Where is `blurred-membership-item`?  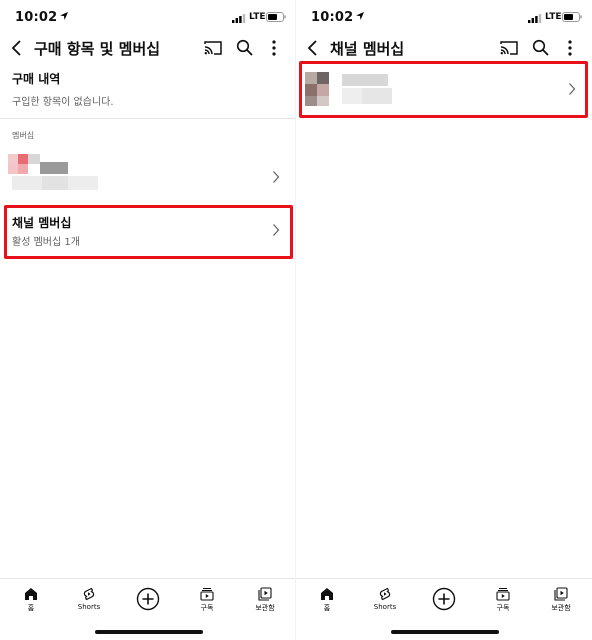
blurred-membership-item is located at coordinates (148, 174).